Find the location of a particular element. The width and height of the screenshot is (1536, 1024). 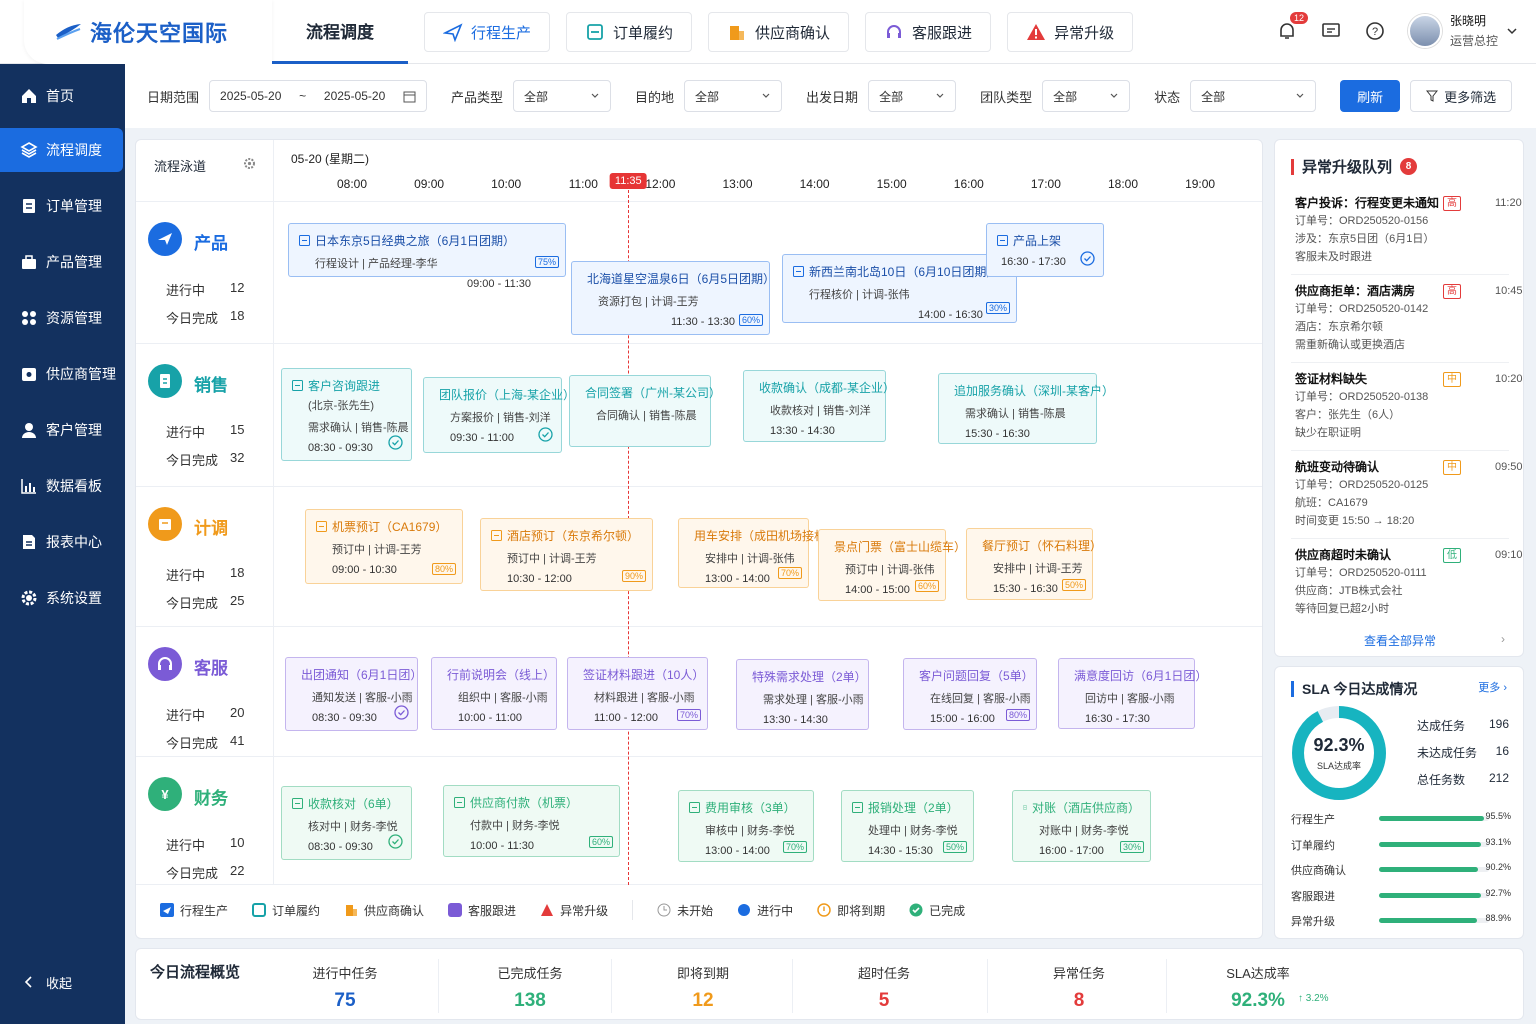

sidebar-item-orders: 订单管理 is located at coordinates (62, 206).